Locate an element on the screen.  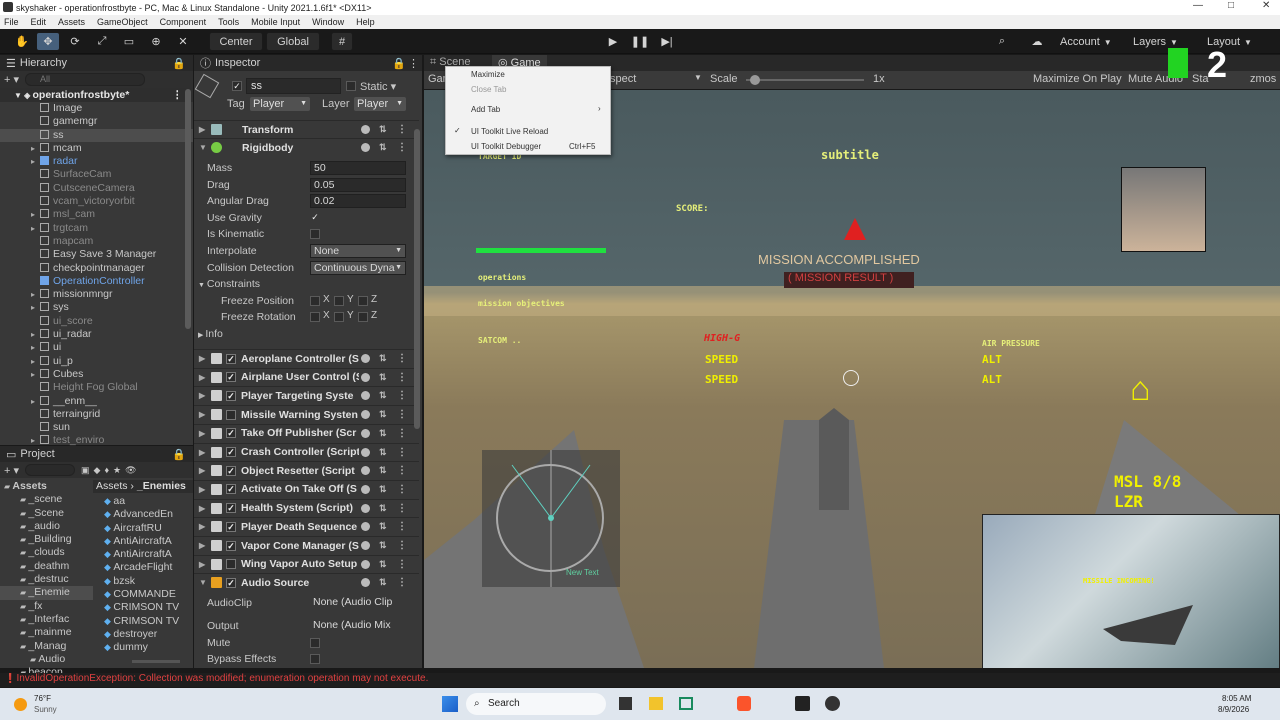
menu-item-add-tab: Add Tab is located at coordinates (485, 109).